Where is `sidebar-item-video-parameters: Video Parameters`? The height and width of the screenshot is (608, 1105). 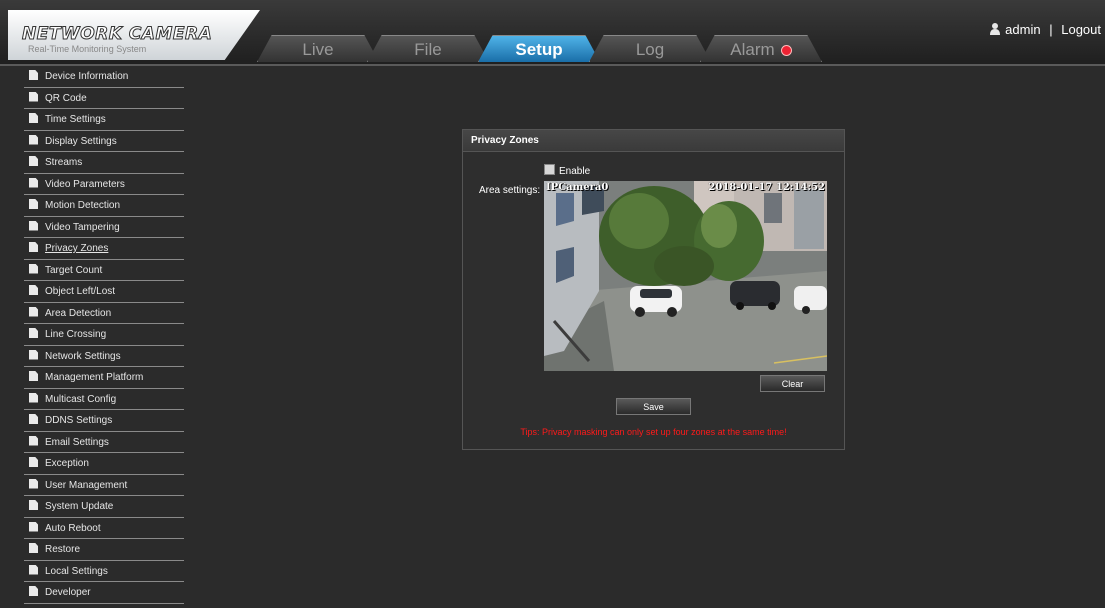
sidebar-item-video-parameters: Video Parameters is located at coordinates (104, 184).